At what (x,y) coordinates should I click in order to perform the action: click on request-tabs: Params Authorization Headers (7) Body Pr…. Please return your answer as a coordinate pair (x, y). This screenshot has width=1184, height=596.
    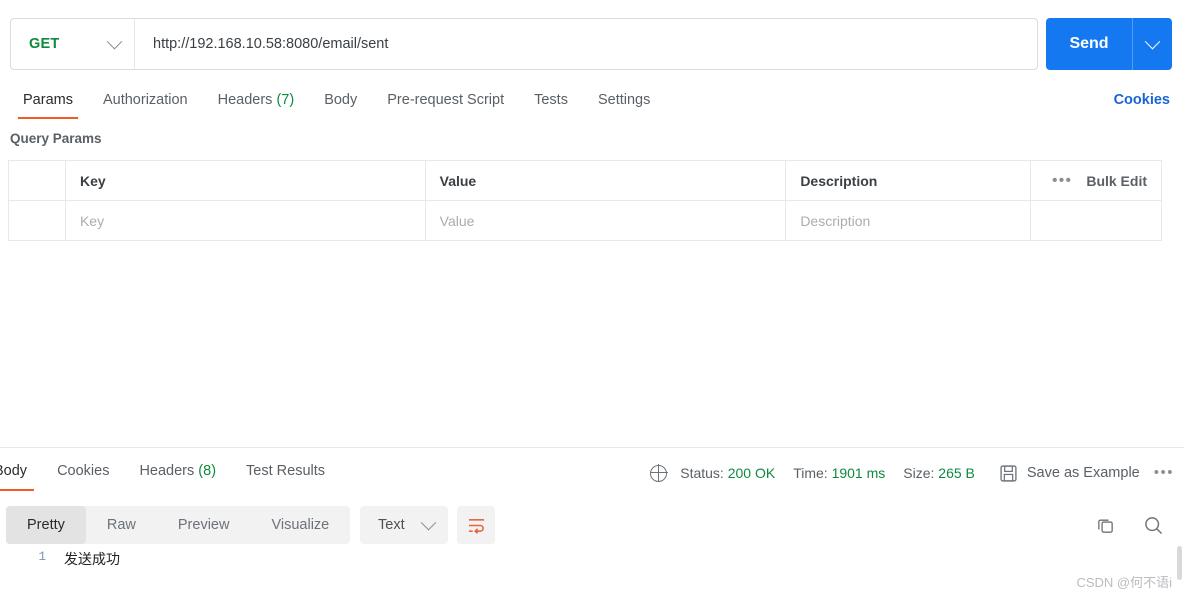
    Looking at the image, I should click on (592, 101).